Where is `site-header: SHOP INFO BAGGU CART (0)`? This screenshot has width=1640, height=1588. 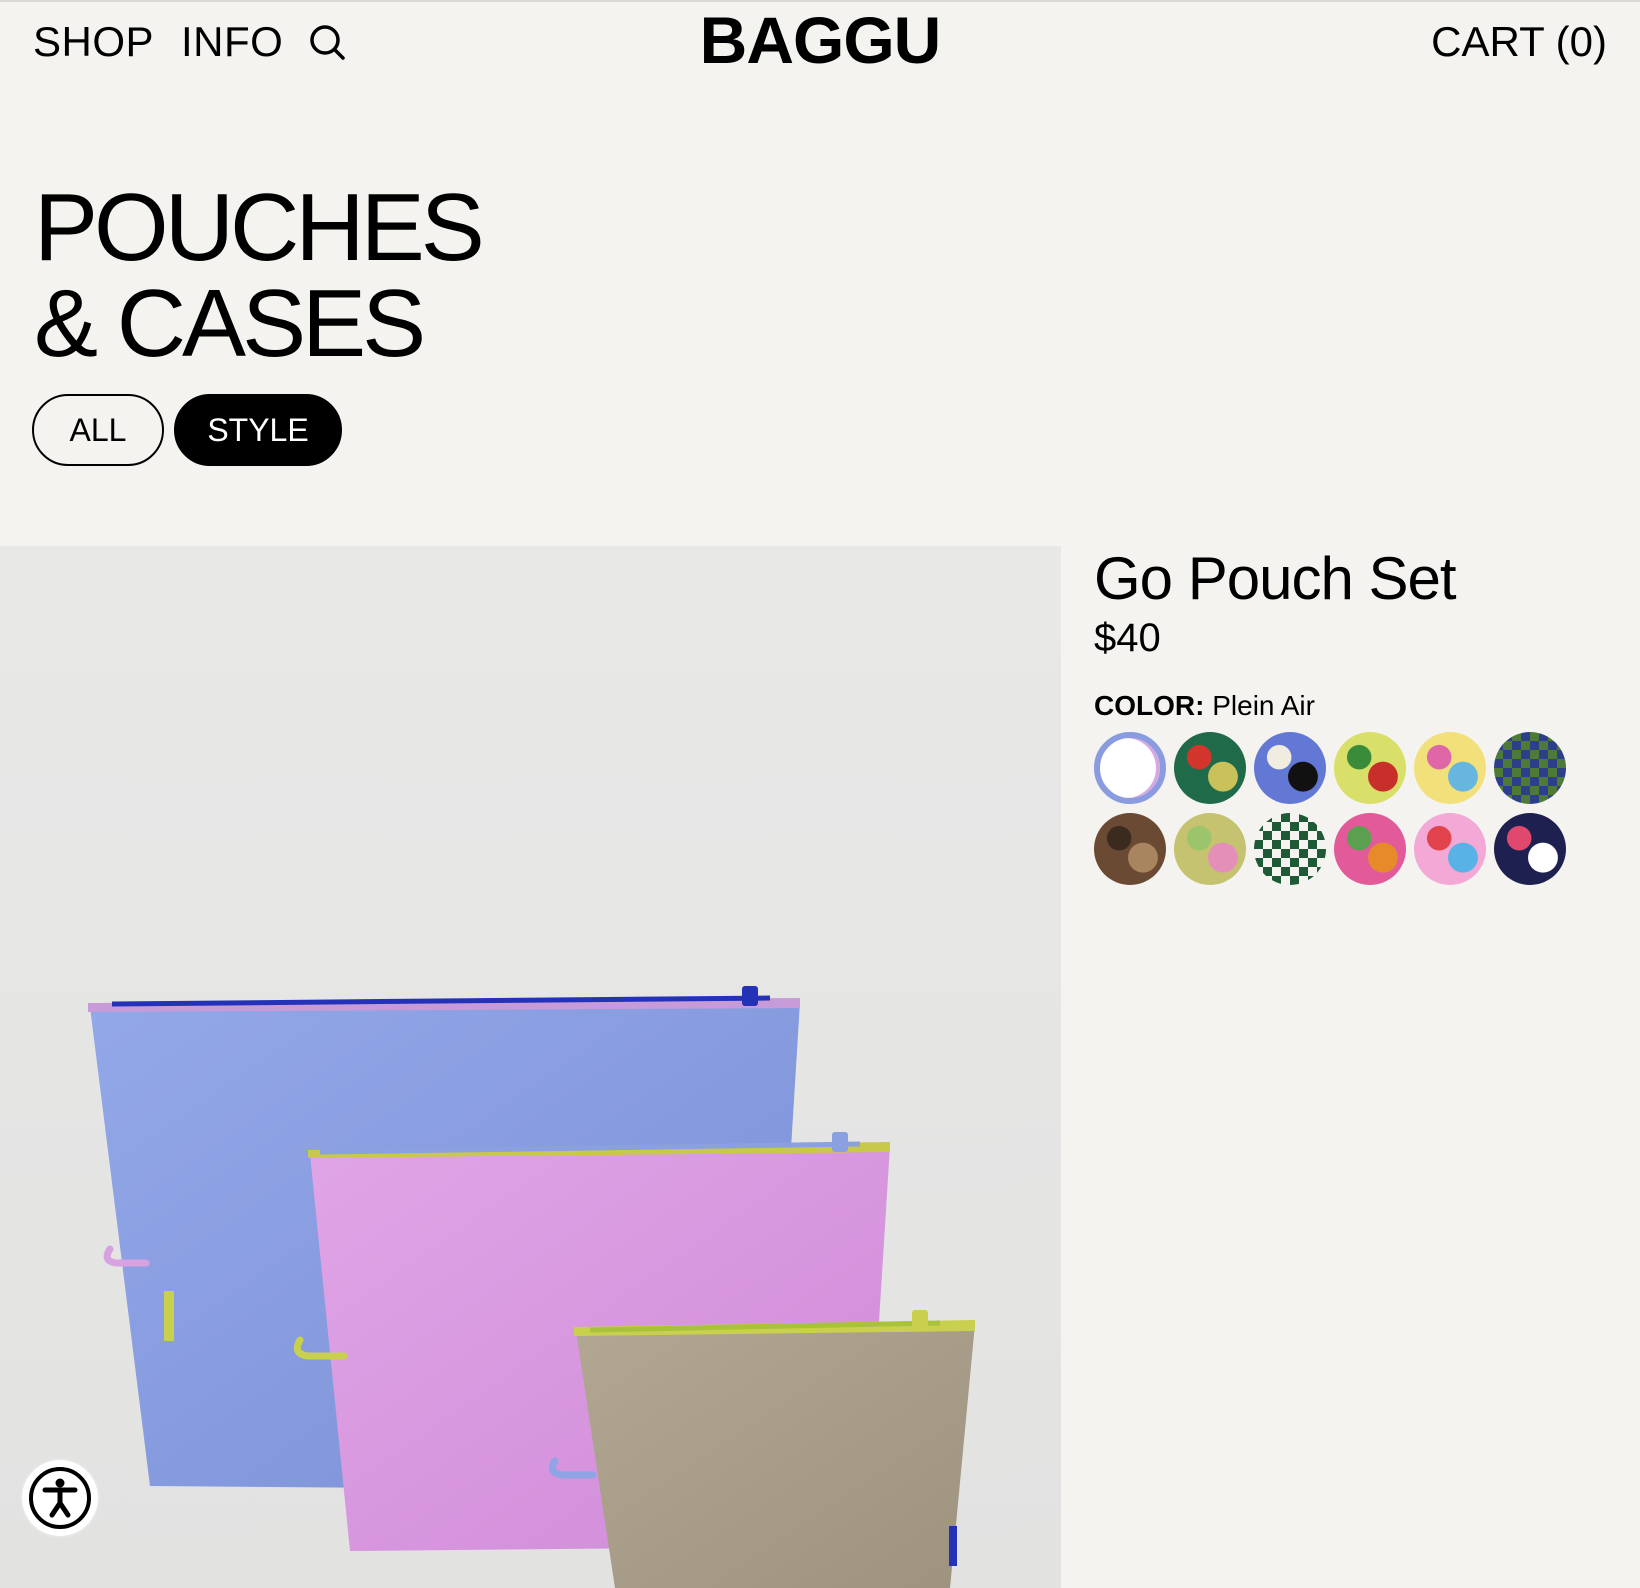 site-header: SHOP INFO BAGGU CART (0) is located at coordinates (820, 45).